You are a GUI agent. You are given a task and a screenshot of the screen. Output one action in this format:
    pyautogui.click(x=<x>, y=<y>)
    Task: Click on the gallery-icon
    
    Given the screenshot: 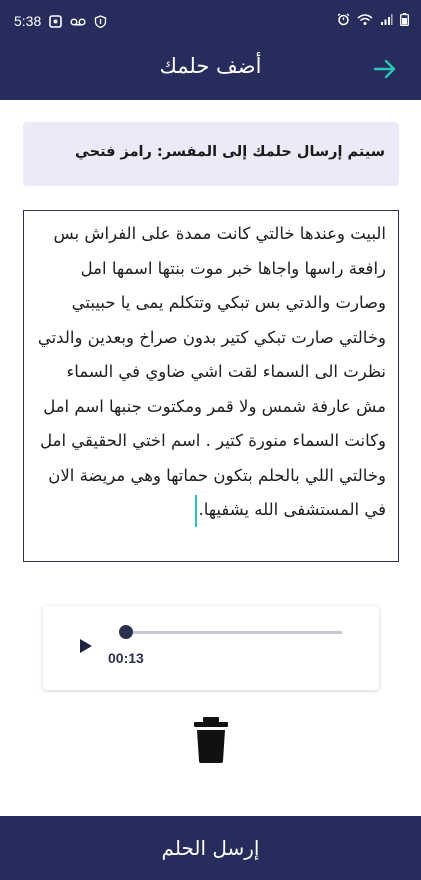 What is the action you would take?
    pyautogui.click(x=56, y=21)
    